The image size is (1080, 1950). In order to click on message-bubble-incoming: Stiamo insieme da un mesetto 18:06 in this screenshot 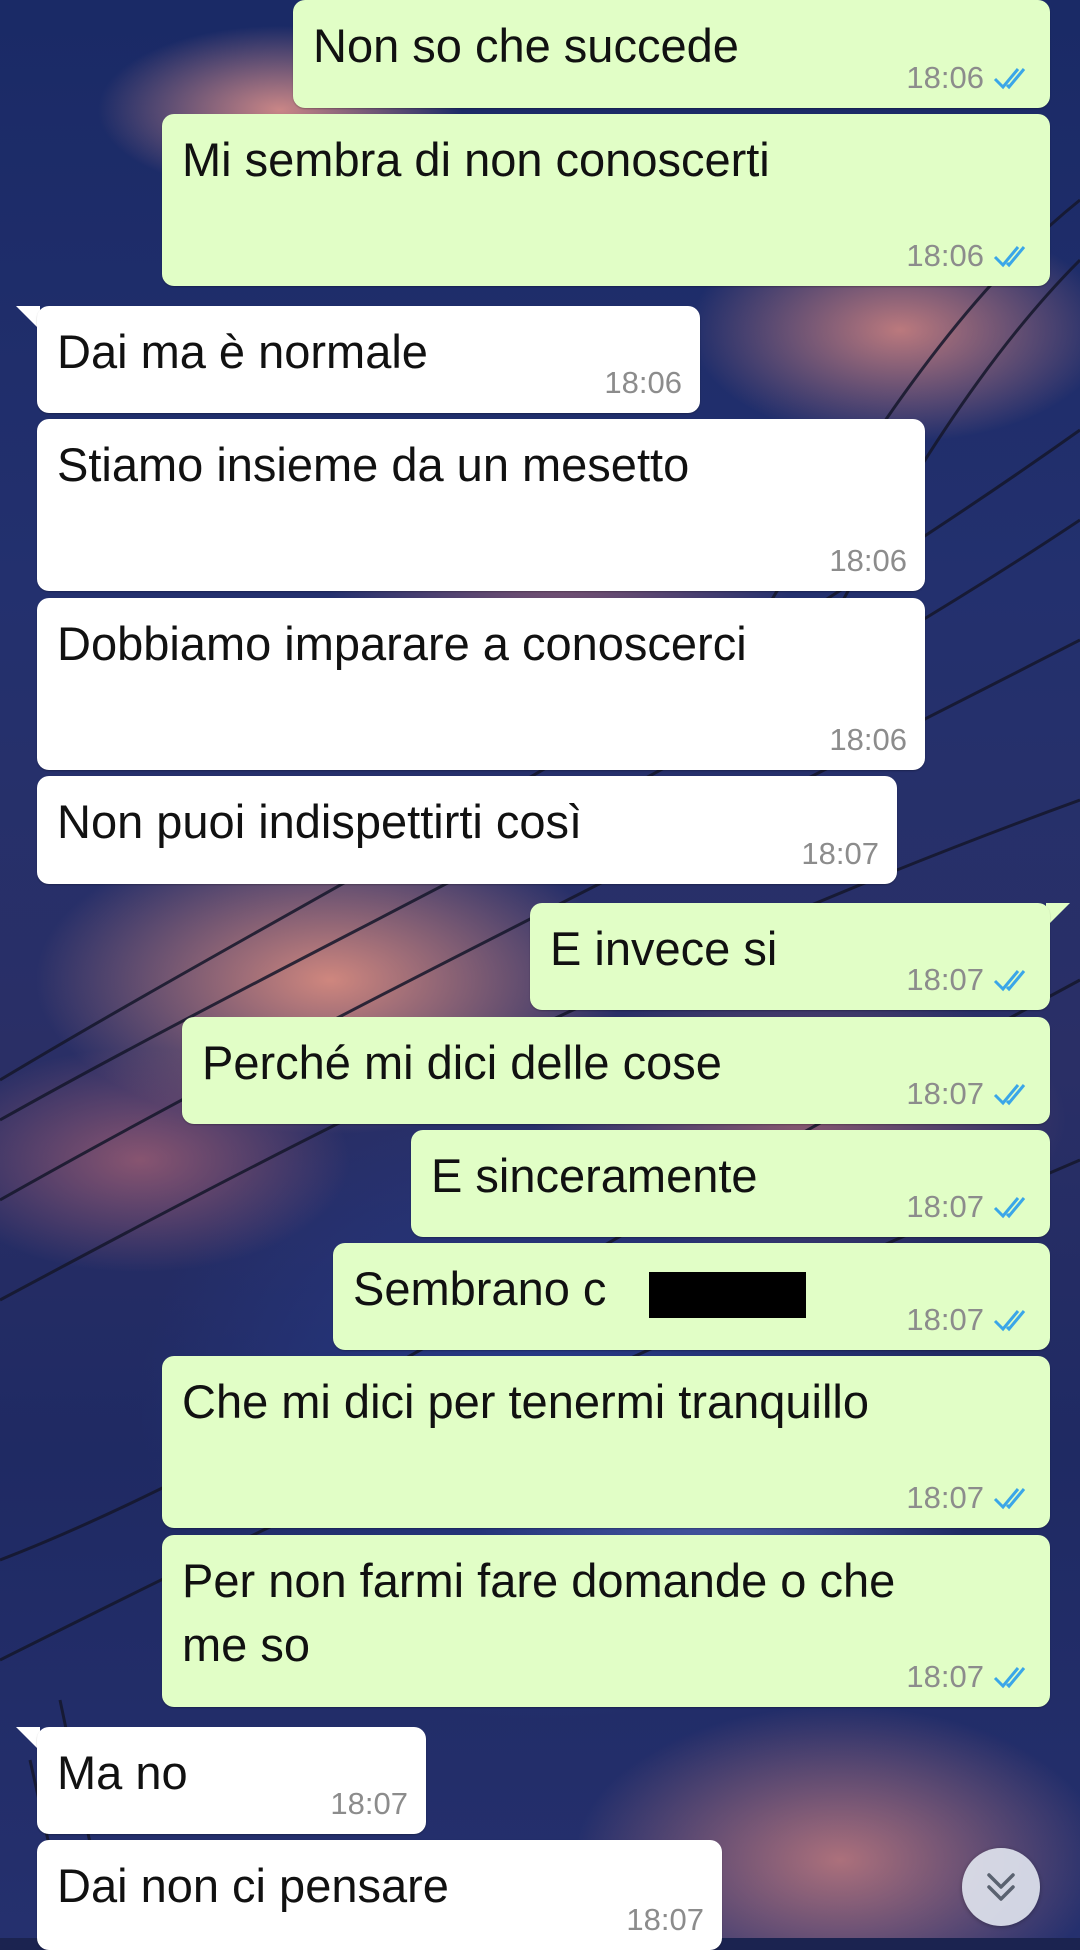, I will do `click(481, 505)`.